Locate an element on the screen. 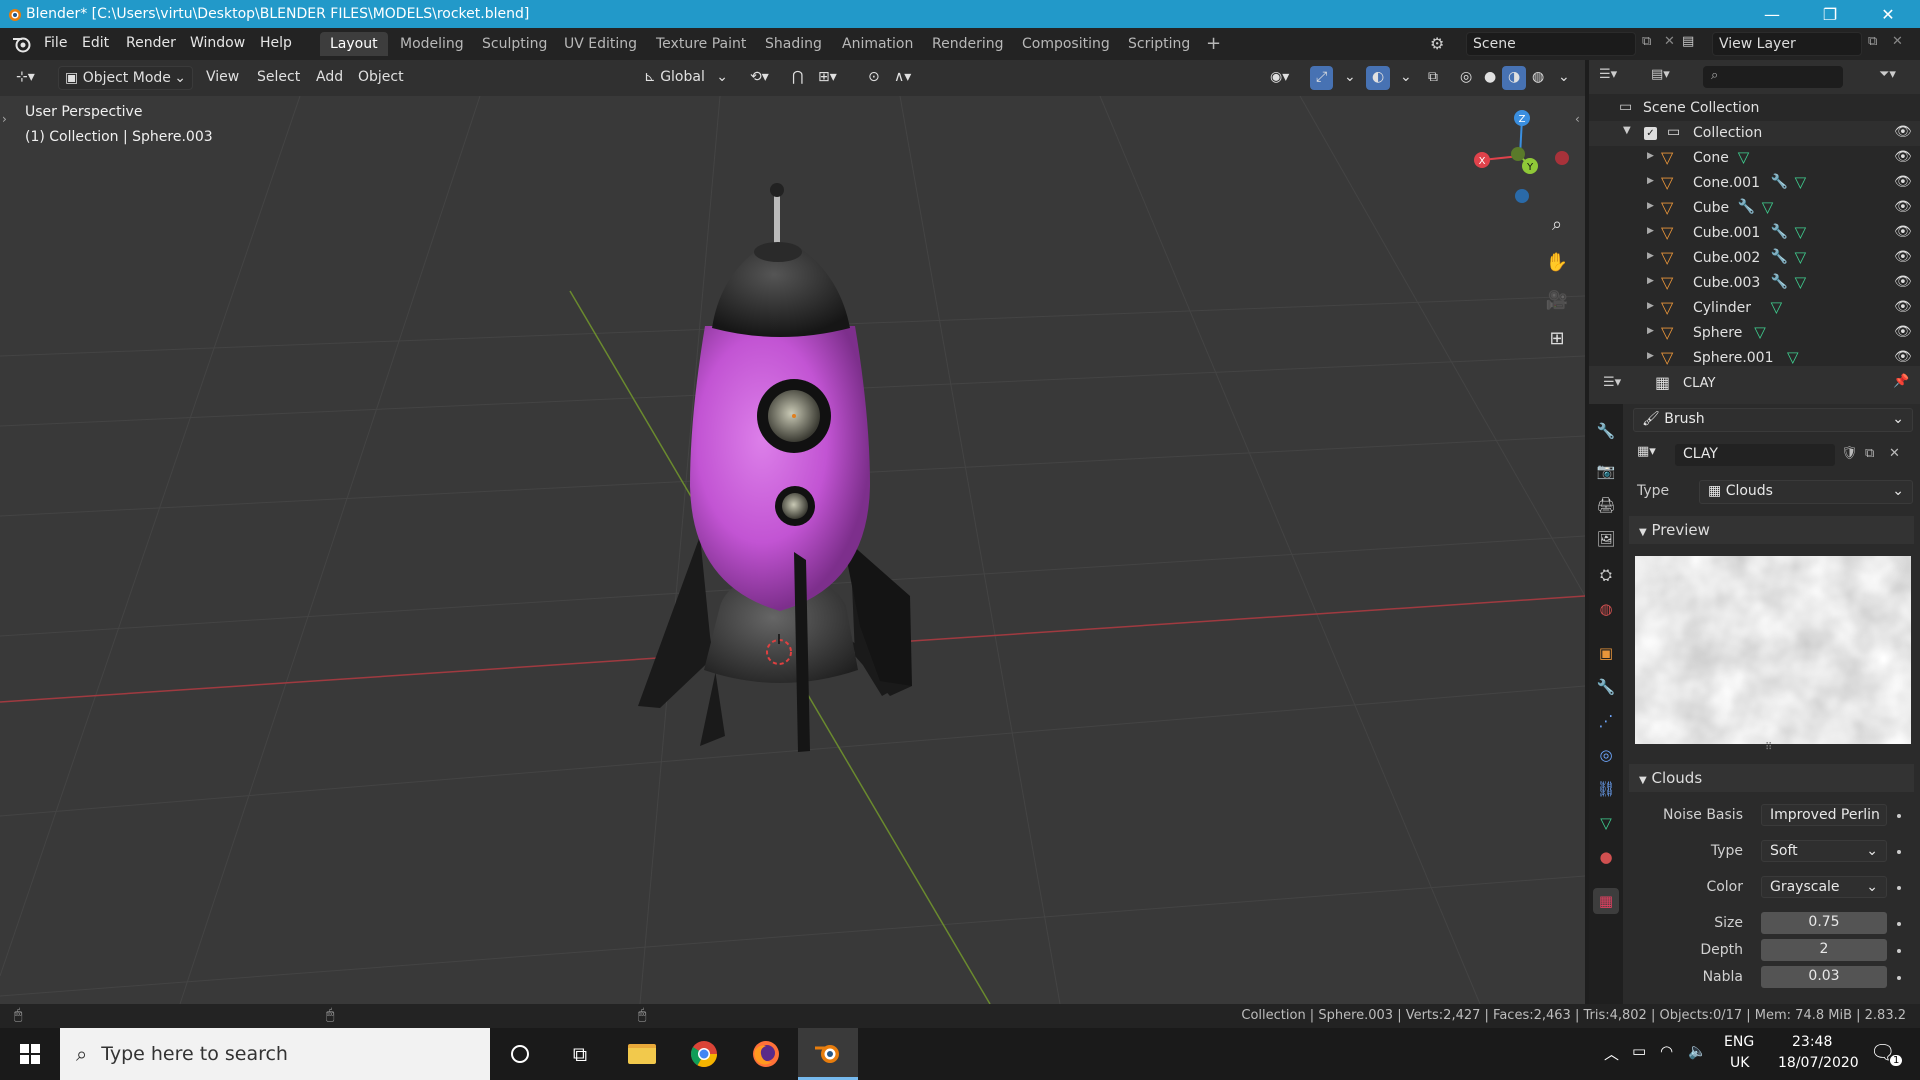 The height and width of the screenshot is (1080, 1920). snap-increment-icon: ⊞▾ is located at coordinates (827, 78).